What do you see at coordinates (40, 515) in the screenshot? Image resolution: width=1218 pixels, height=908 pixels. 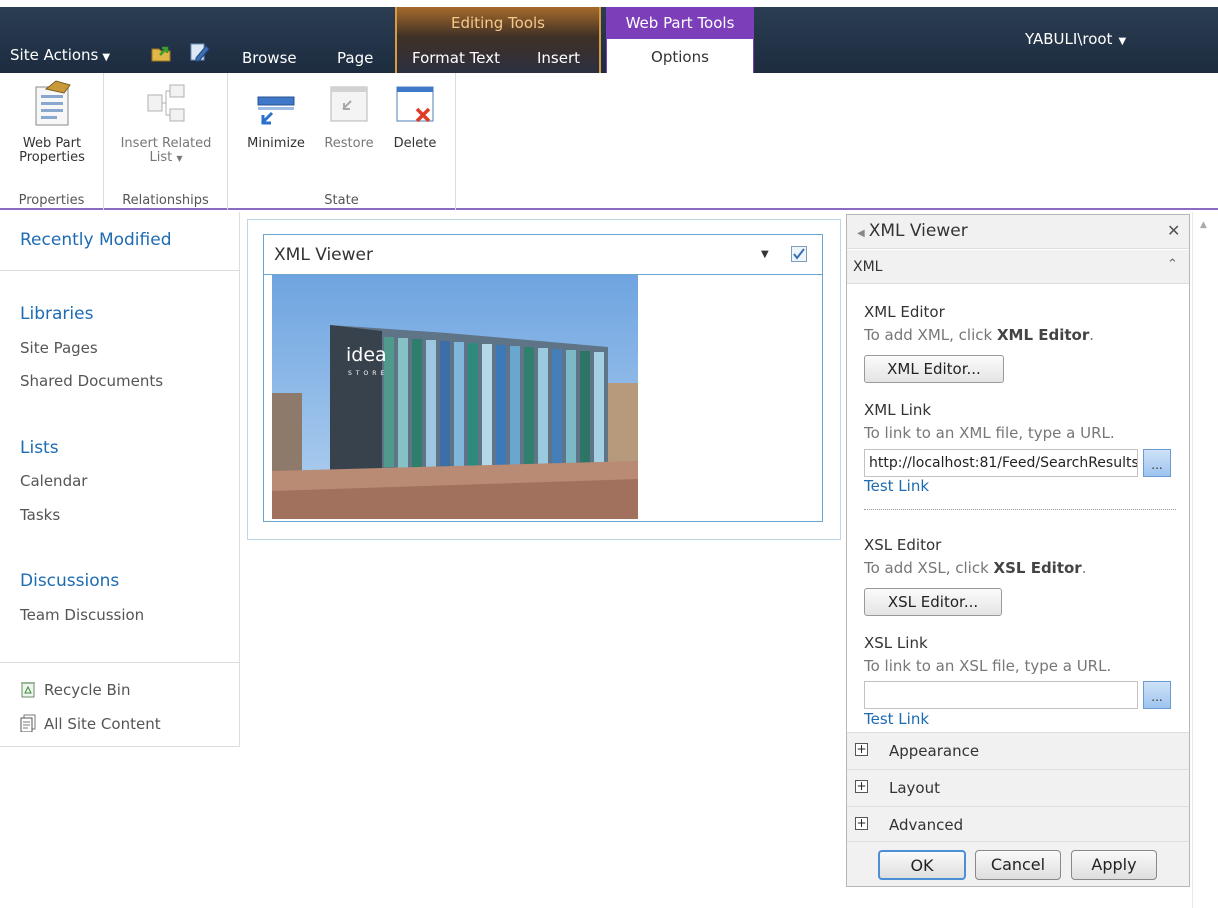 I see `nav-tasks: Tasks` at bounding box center [40, 515].